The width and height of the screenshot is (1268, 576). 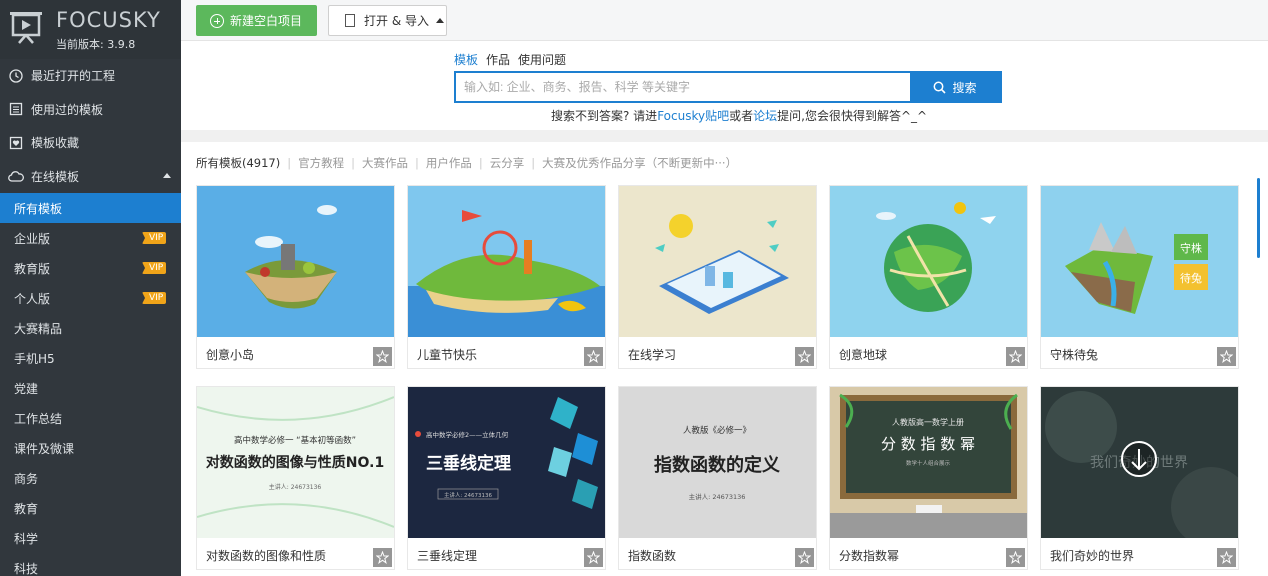 I want to click on template-card-childrens-day: 儿童节快乐, so click(x=506, y=277).